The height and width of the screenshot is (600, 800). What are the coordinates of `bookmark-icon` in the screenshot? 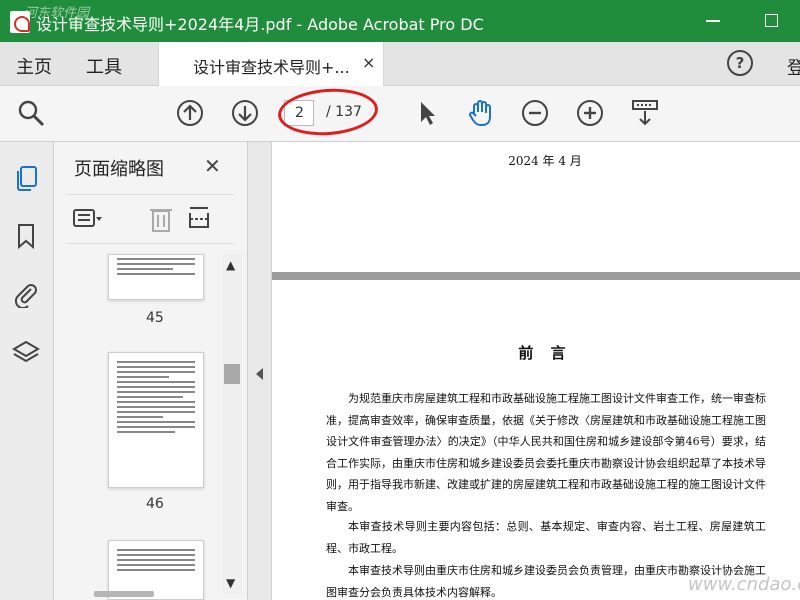 It's located at (26, 236).